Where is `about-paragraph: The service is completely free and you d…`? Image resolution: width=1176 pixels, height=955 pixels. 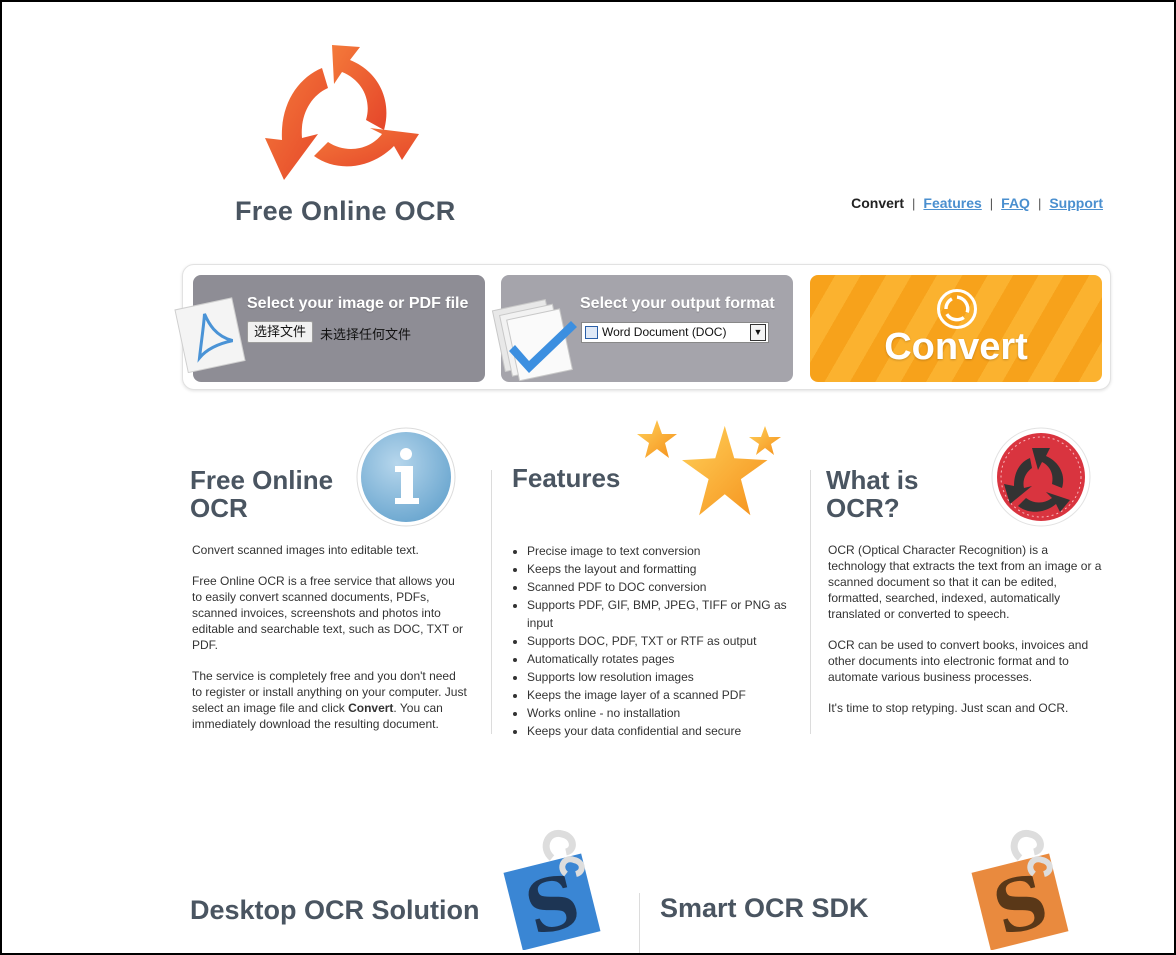 about-paragraph: The service is completely free and you d… is located at coordinates (329, 700).